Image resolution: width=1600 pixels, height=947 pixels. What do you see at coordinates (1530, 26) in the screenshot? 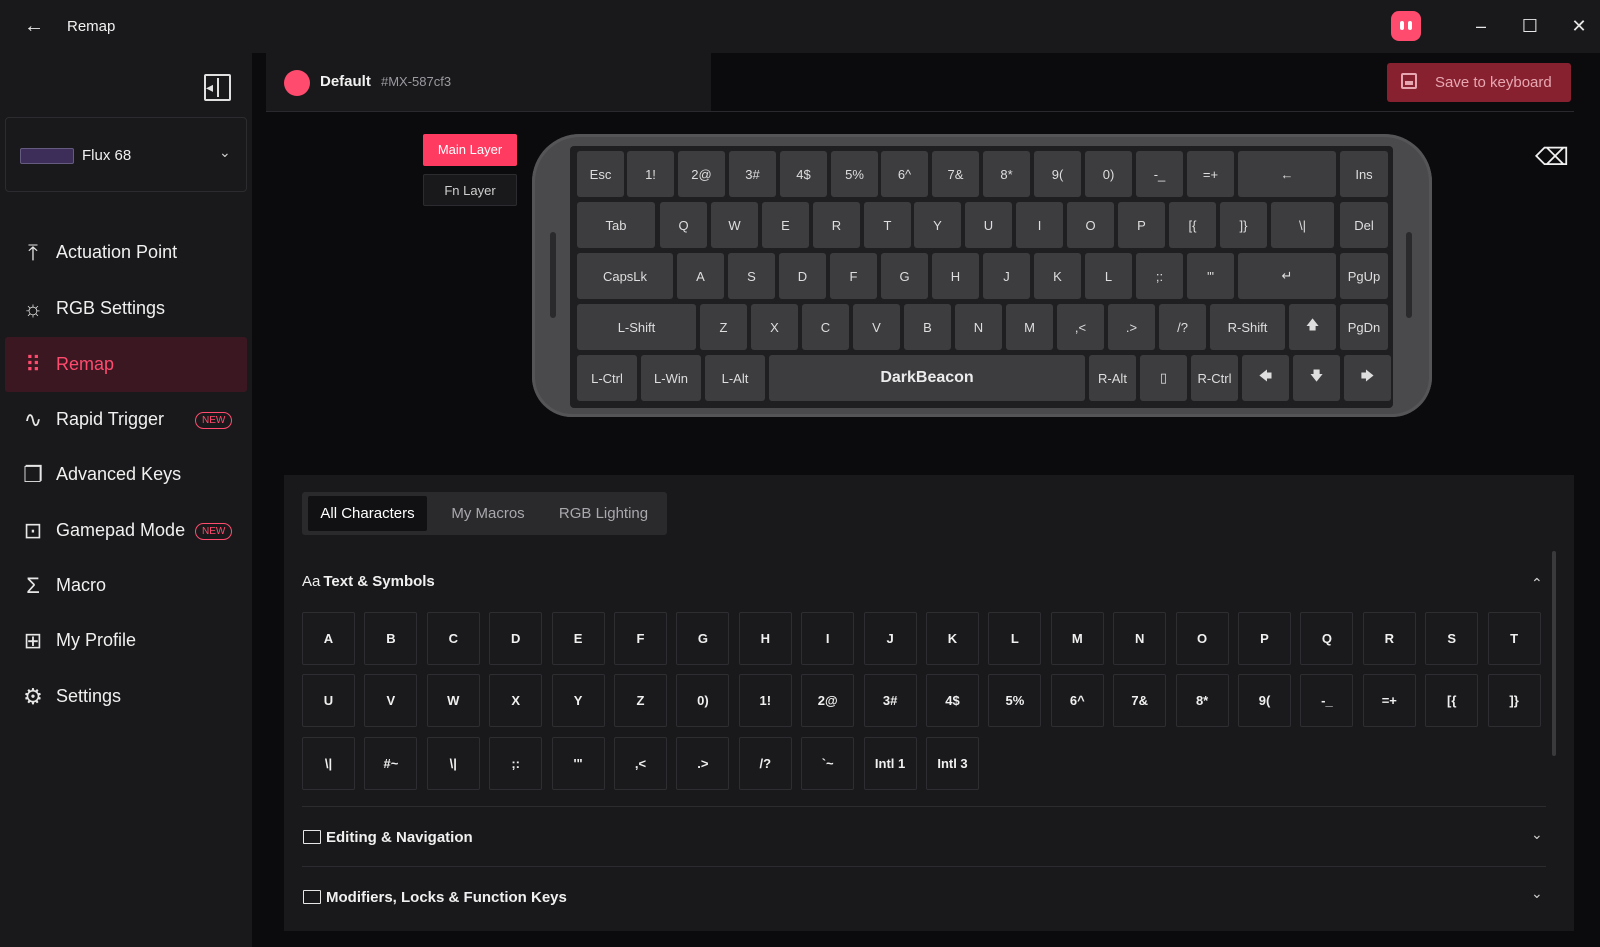
I see `maximize-button: ☐` at bounding box center [1530, 26].